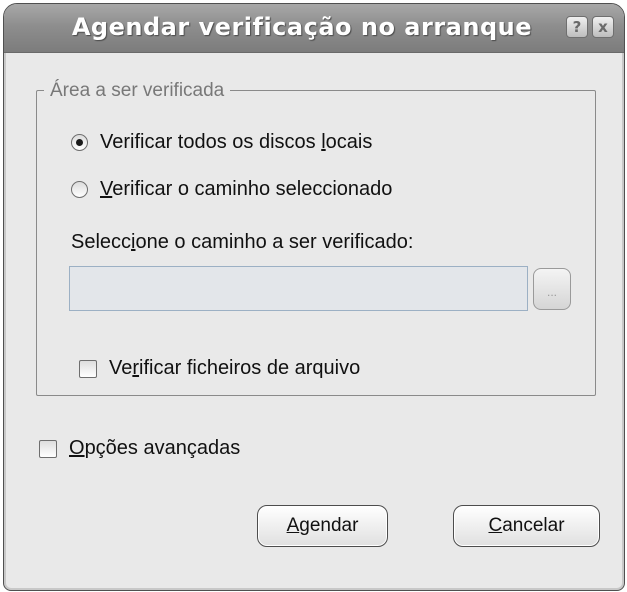  I want to click on radio-button, so click(79, 189).